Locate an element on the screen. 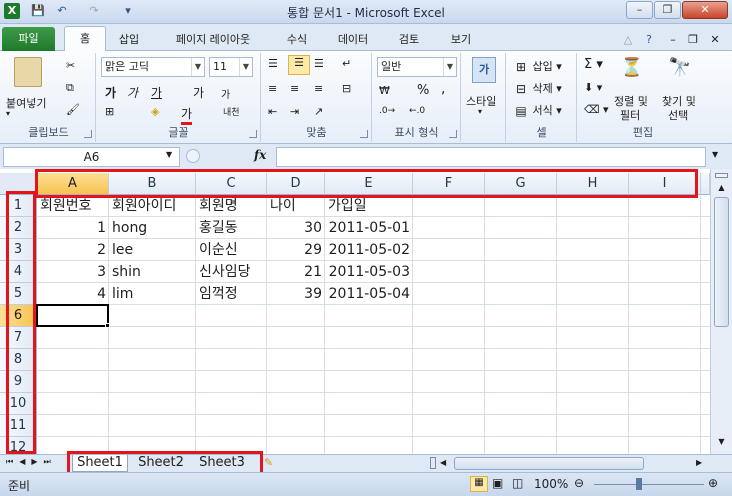  paste-dropdown-icon: ▾ is located at coordinates (8, 113).